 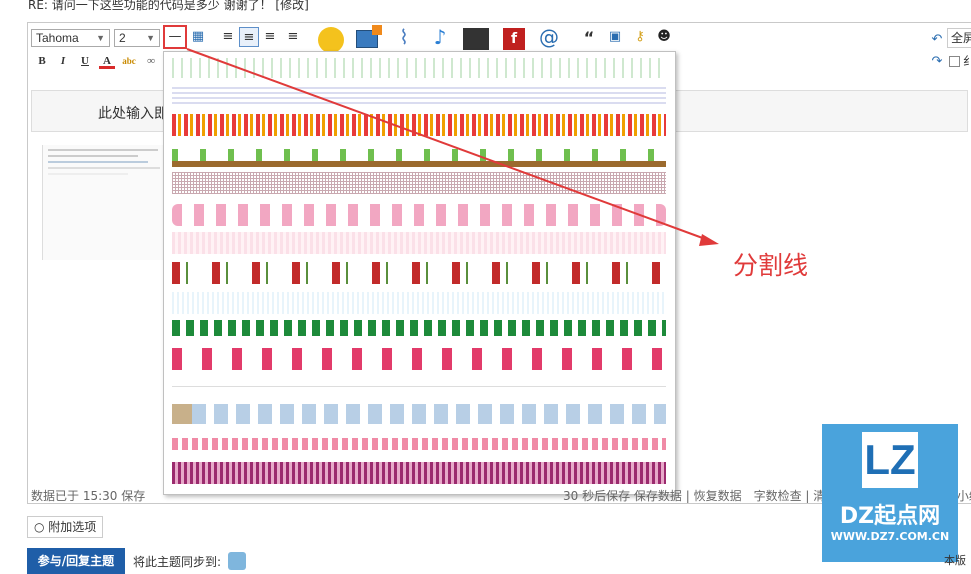 I want to click on submit-reply-button: 参与/回复主题, so click(x=76, y=561).